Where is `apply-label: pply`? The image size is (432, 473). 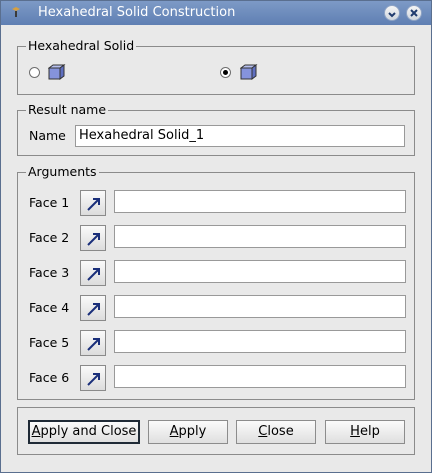 apply-label: pply is located at coordinates (192, 431).